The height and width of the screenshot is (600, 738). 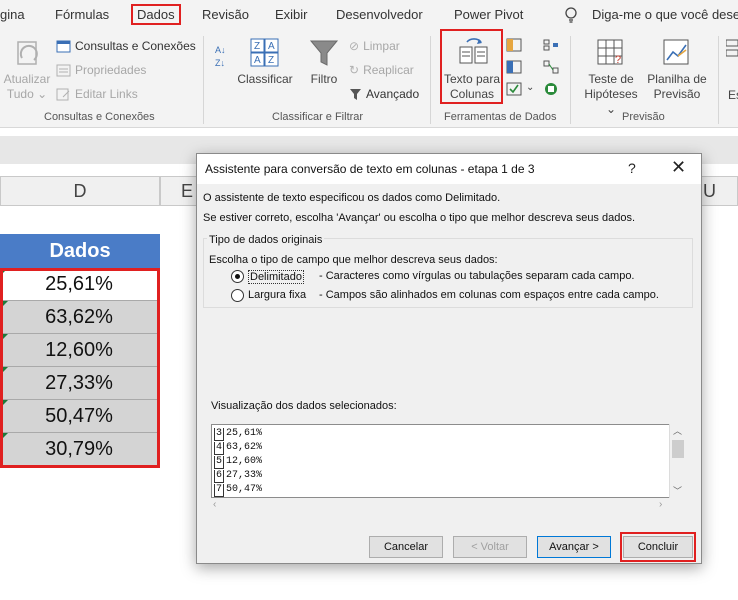 I want to click on reaplicar-label: Reaplicar, so click(x=388, y=70).